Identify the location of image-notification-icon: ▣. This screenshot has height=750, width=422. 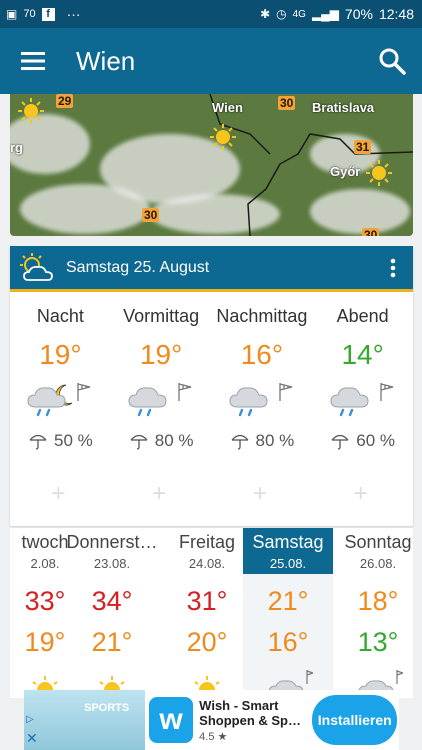
(12, 14).